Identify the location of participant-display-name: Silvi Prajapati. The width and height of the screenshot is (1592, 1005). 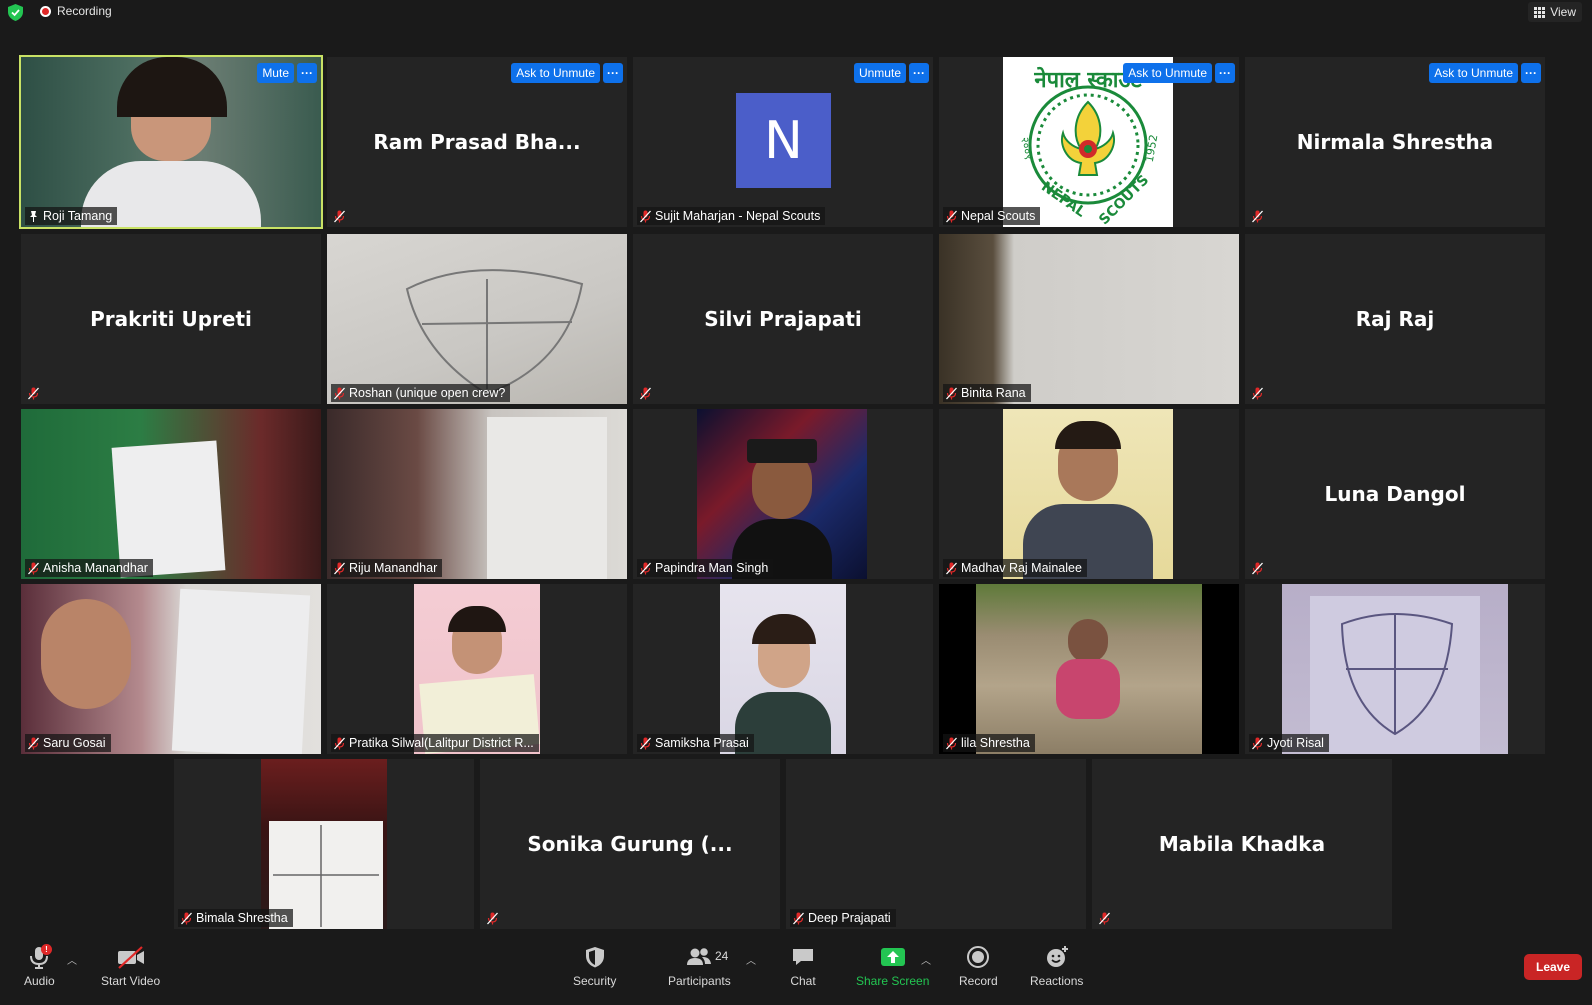
(783, 319).